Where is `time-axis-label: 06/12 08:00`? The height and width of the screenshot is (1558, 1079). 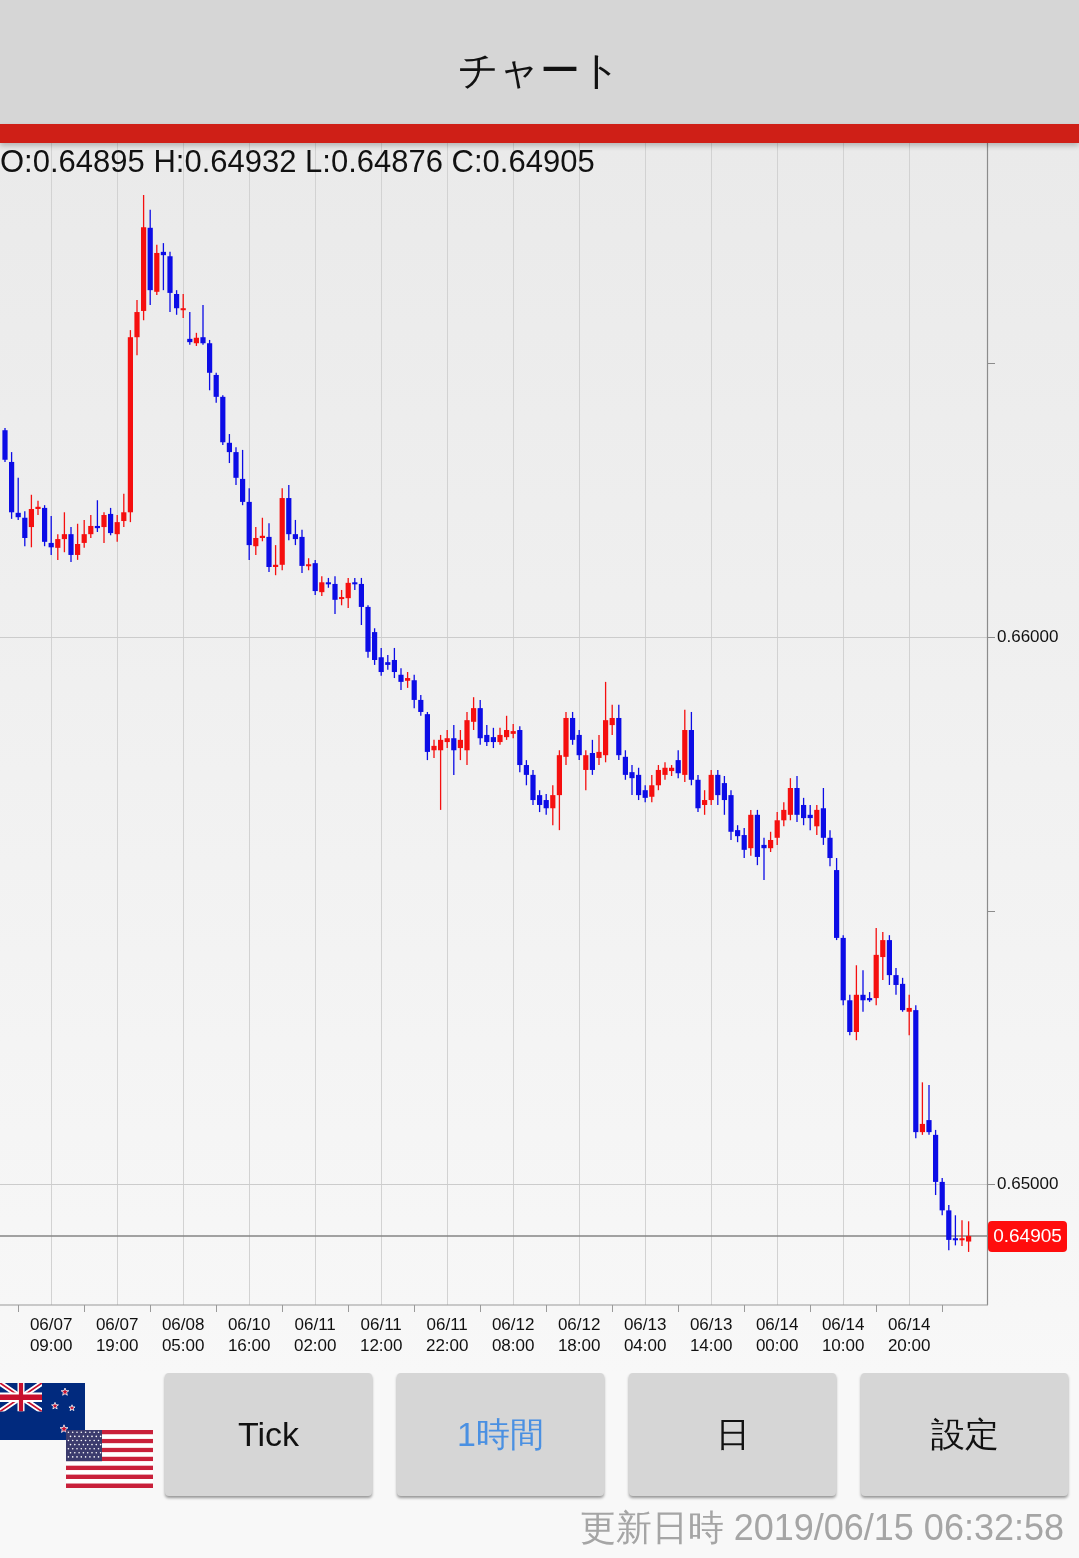 time-axis-label: 06/12 08:00 is located at coordinates (513, 1335).